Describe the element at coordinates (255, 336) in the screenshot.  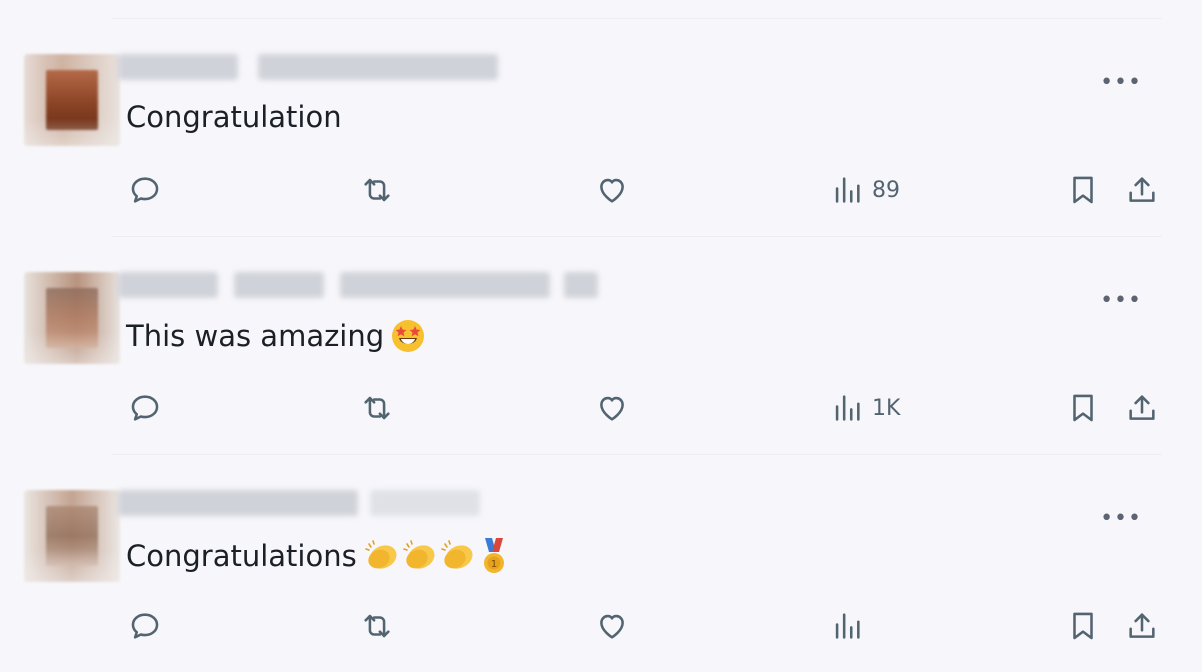
I see `post-text-label: This was amazing` at that location.